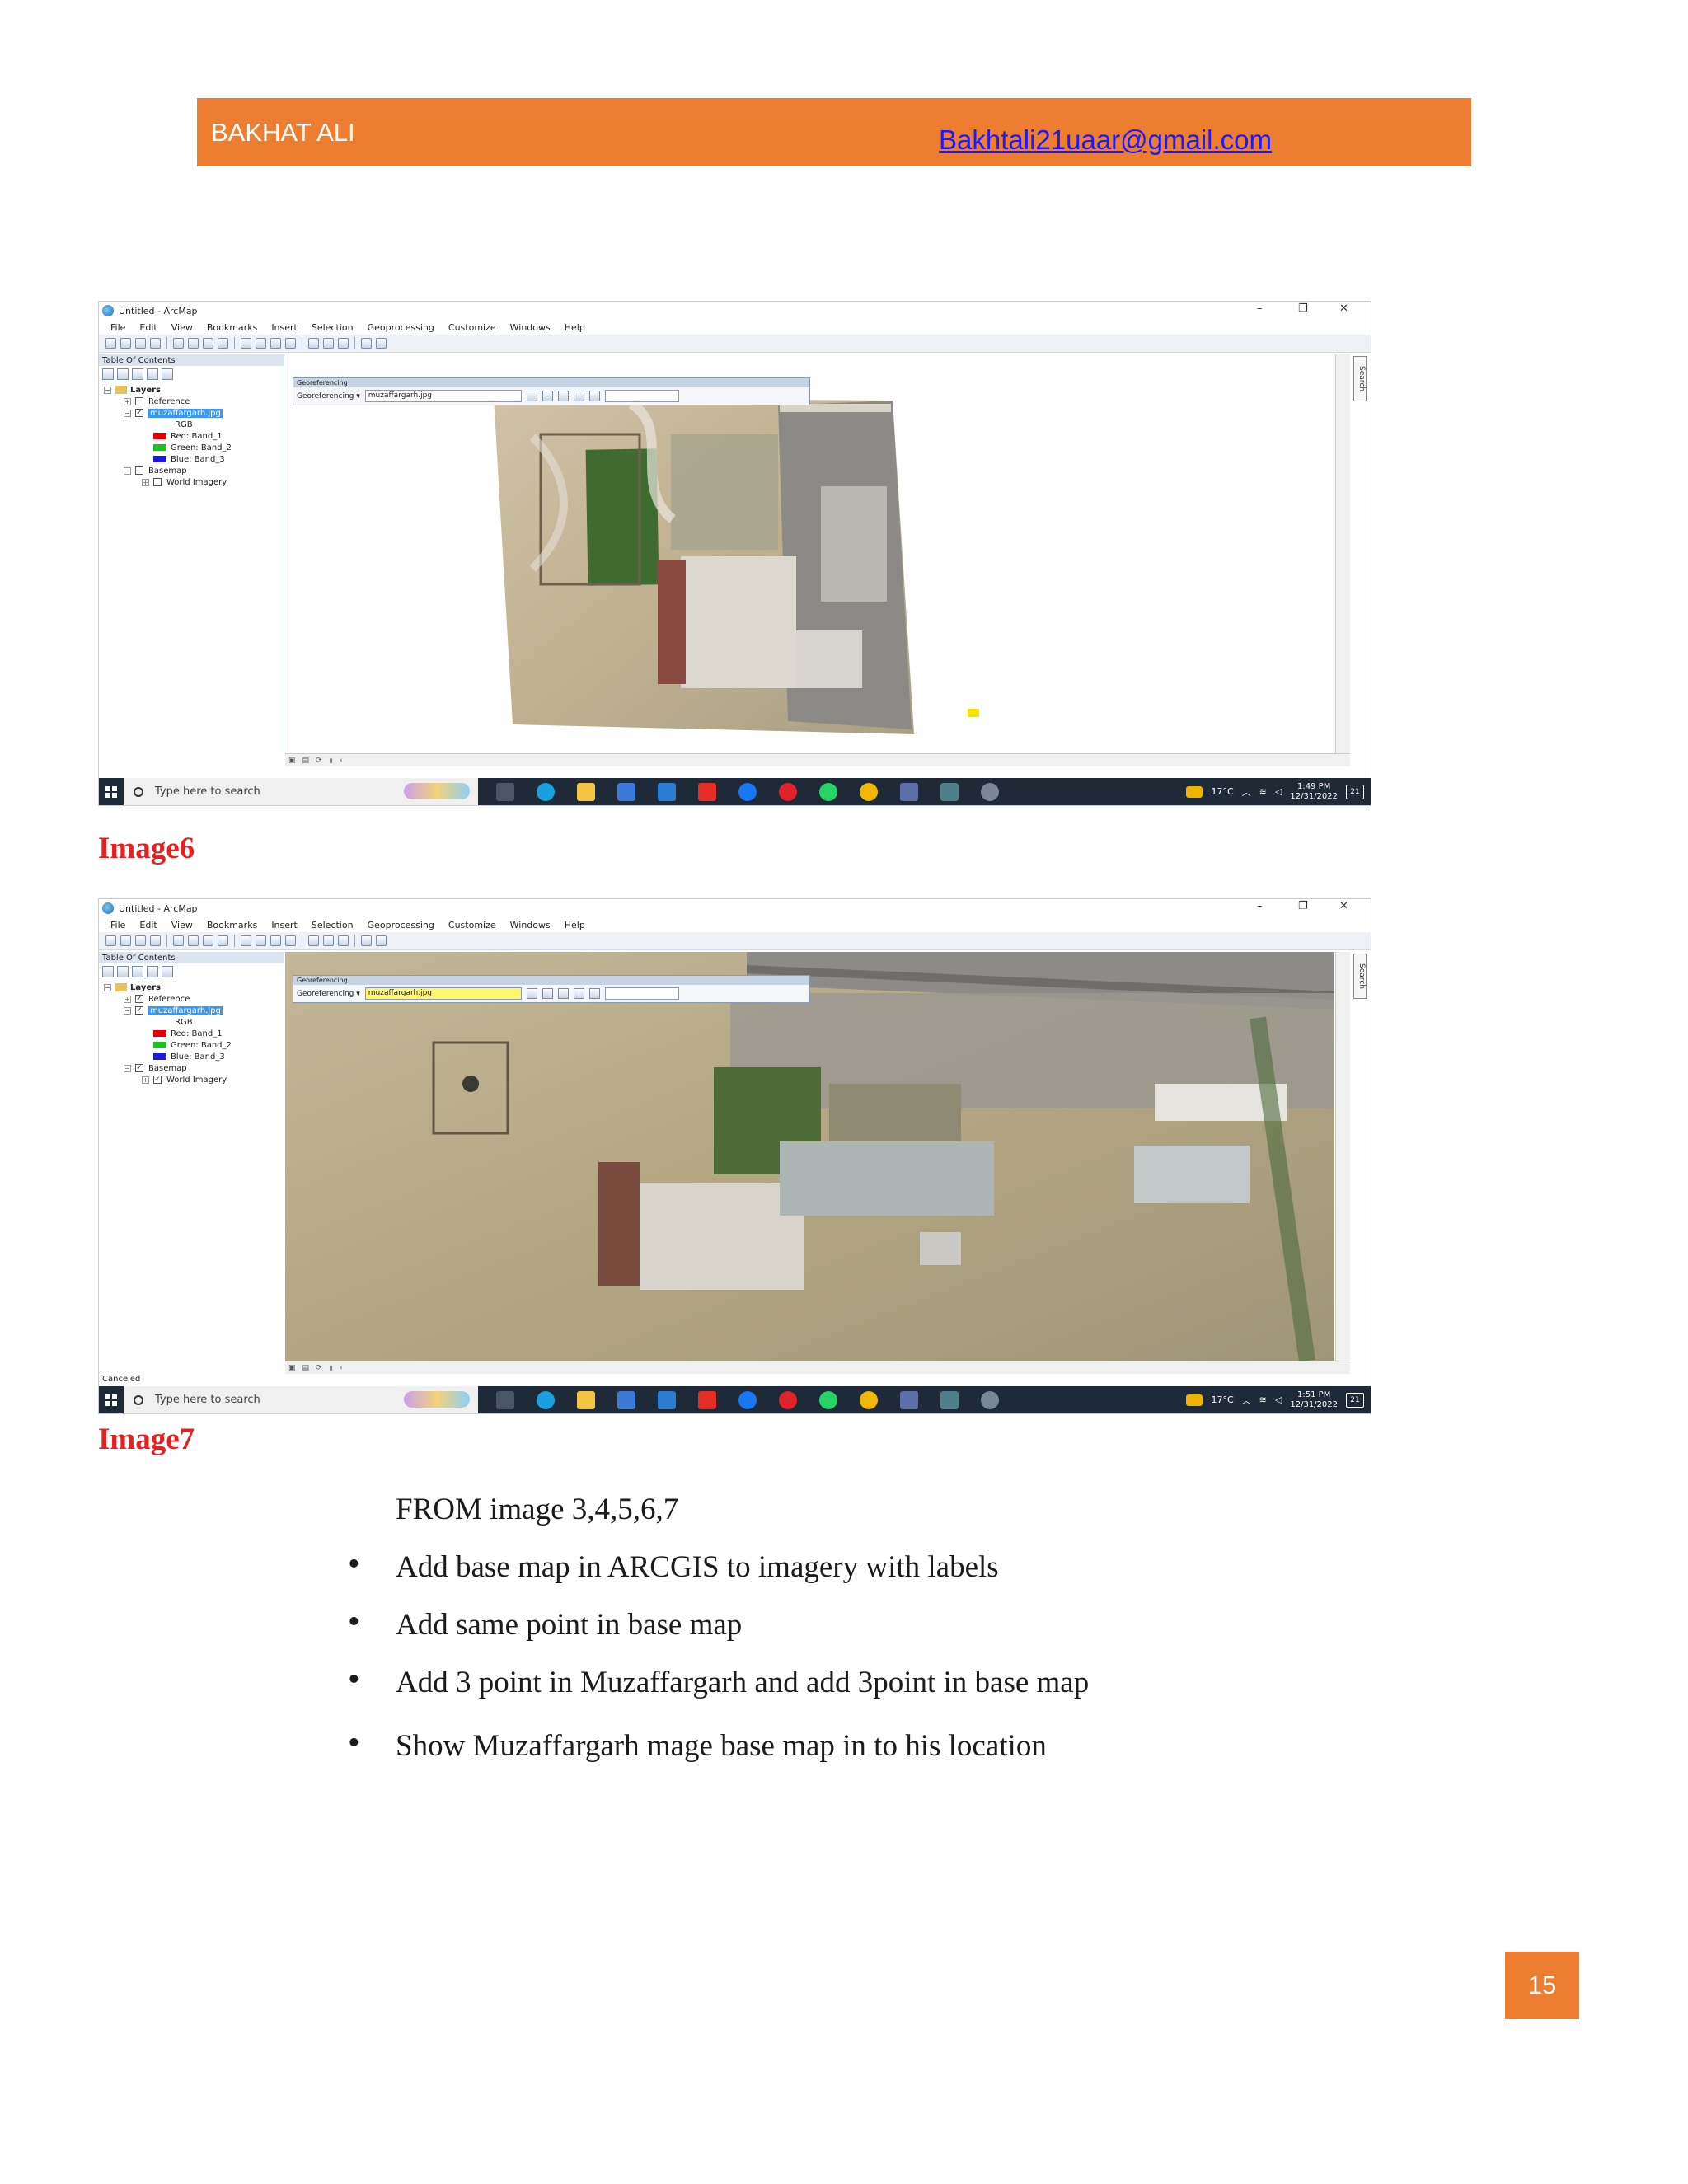  Describe the element at coordinates (139, 401) in the screenshot. I see `reference-checkbox` at that location.